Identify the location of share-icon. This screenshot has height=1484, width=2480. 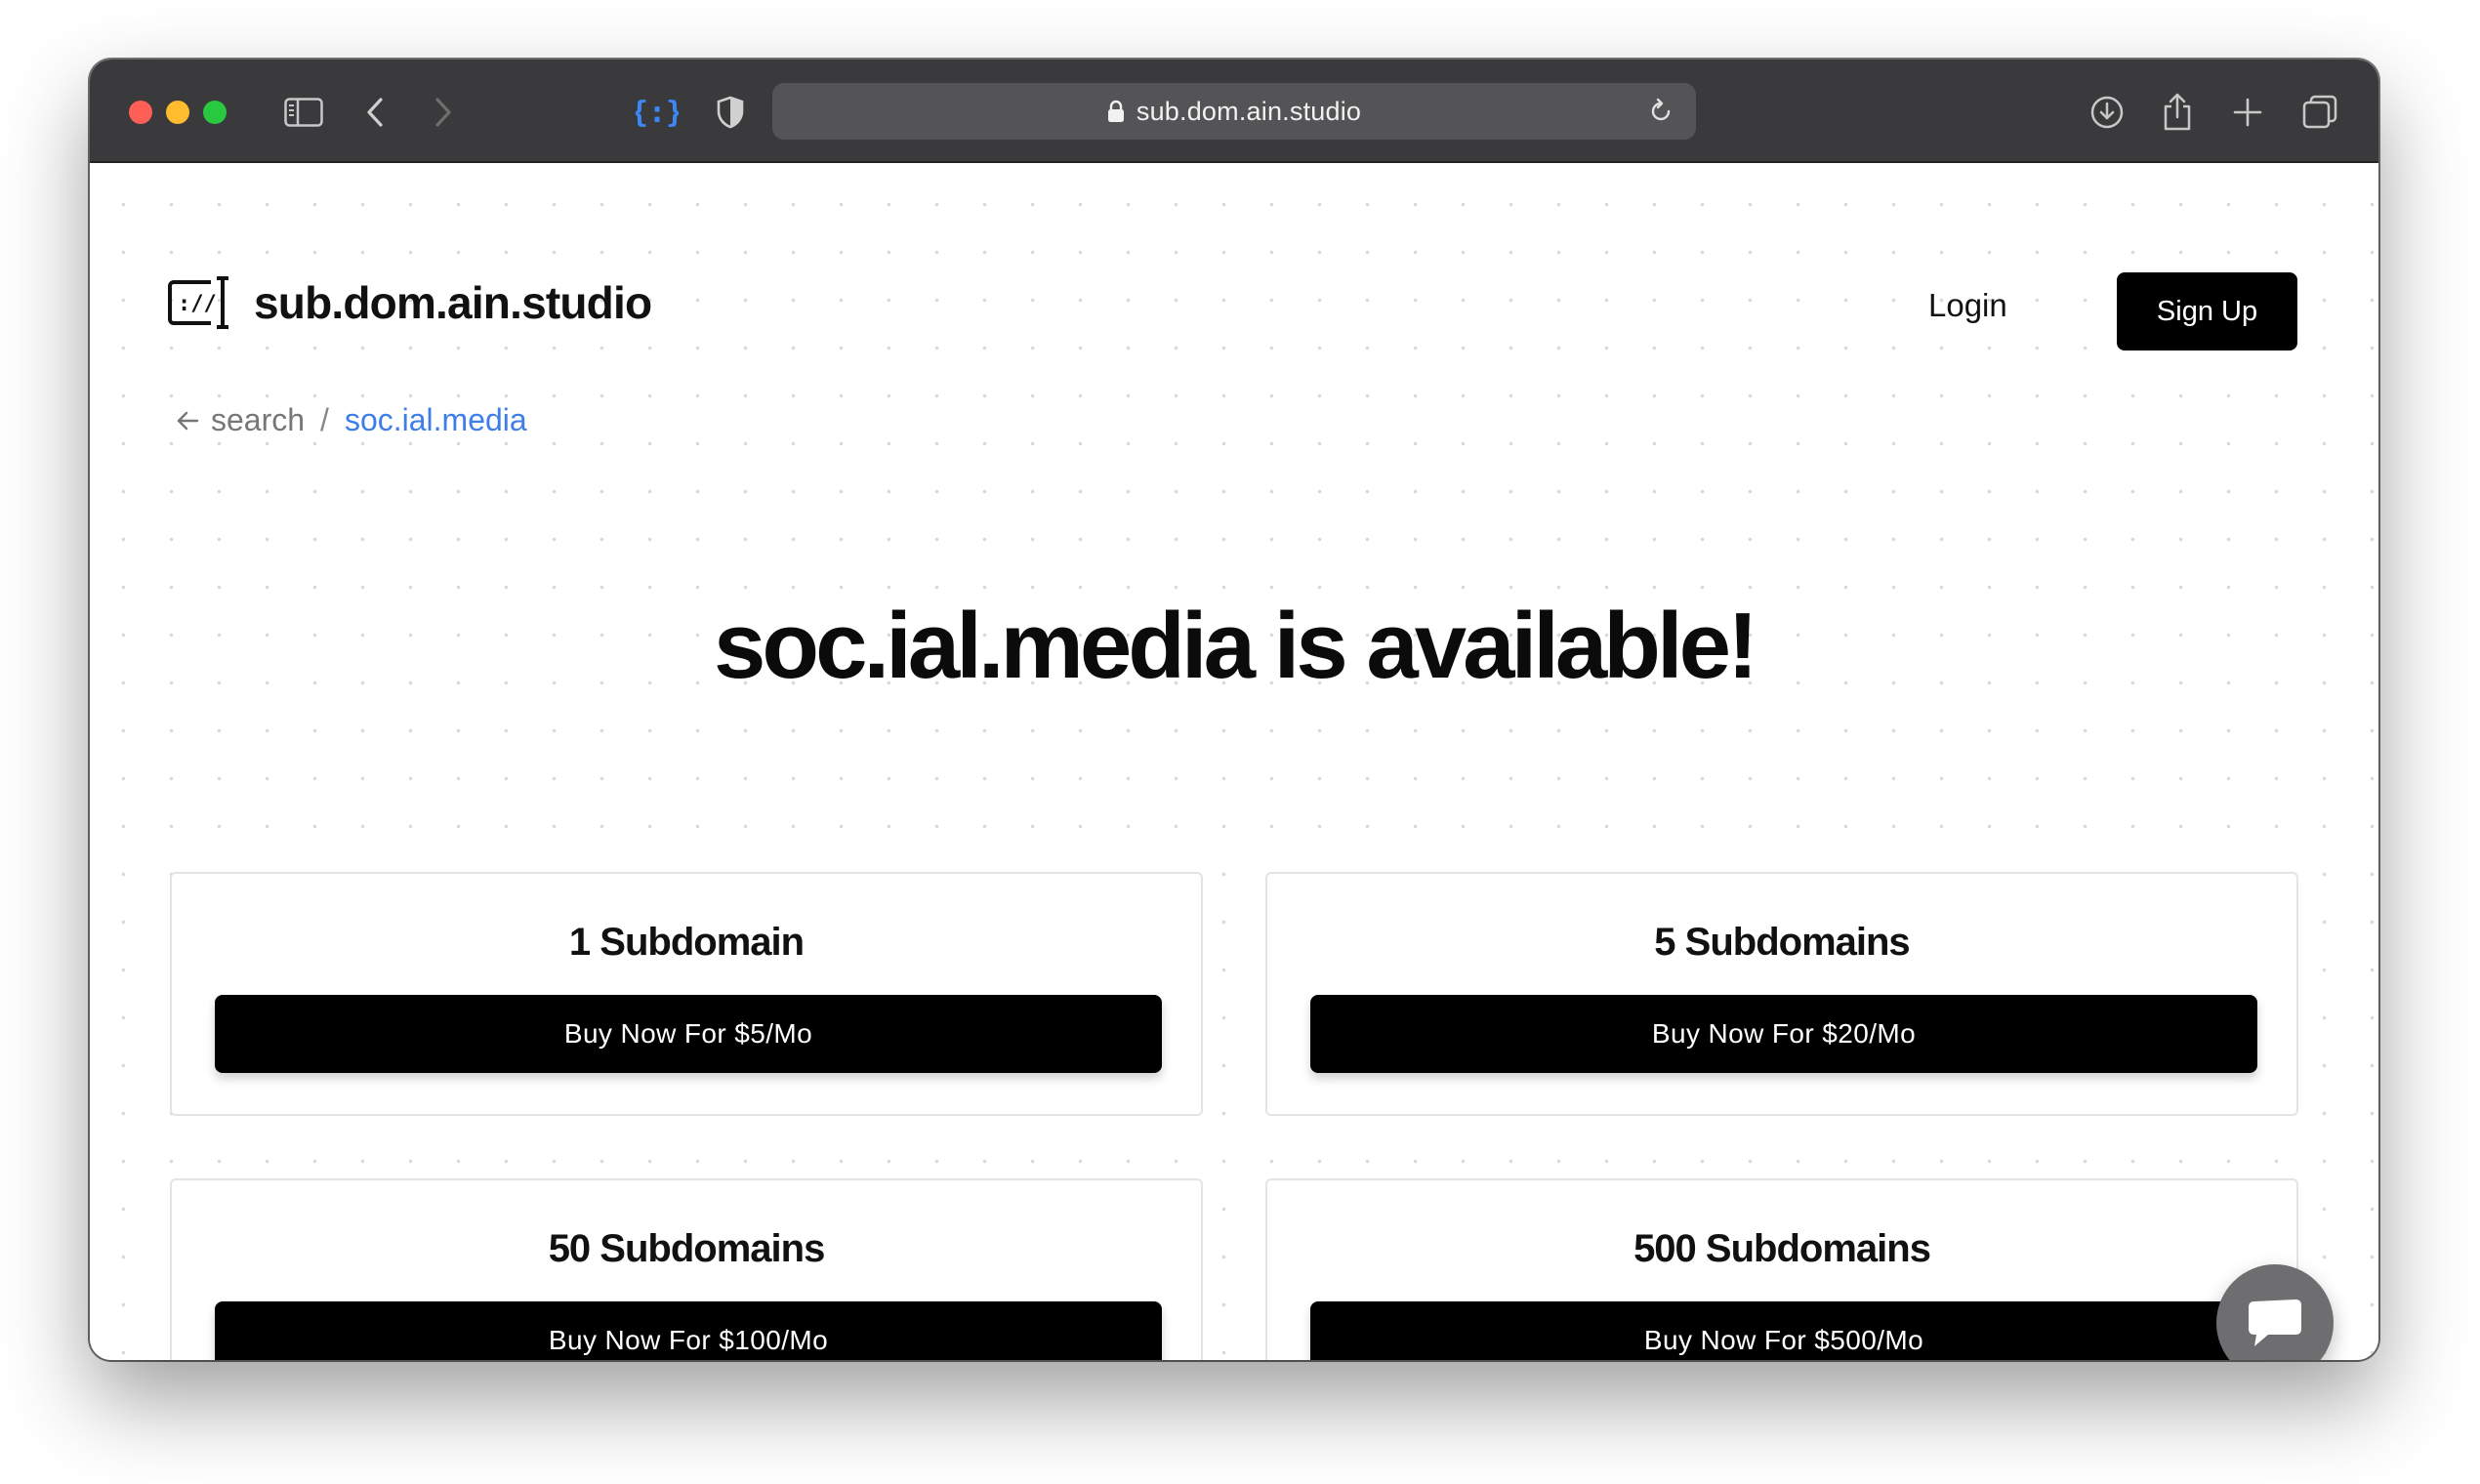
(2178, 113).